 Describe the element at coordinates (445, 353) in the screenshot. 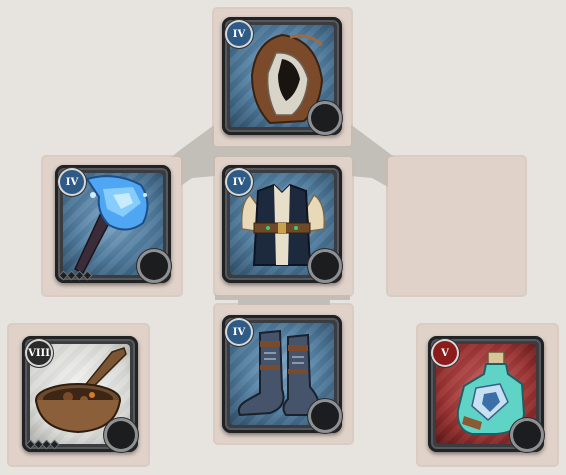

I see `tier-badge: V` at that location.